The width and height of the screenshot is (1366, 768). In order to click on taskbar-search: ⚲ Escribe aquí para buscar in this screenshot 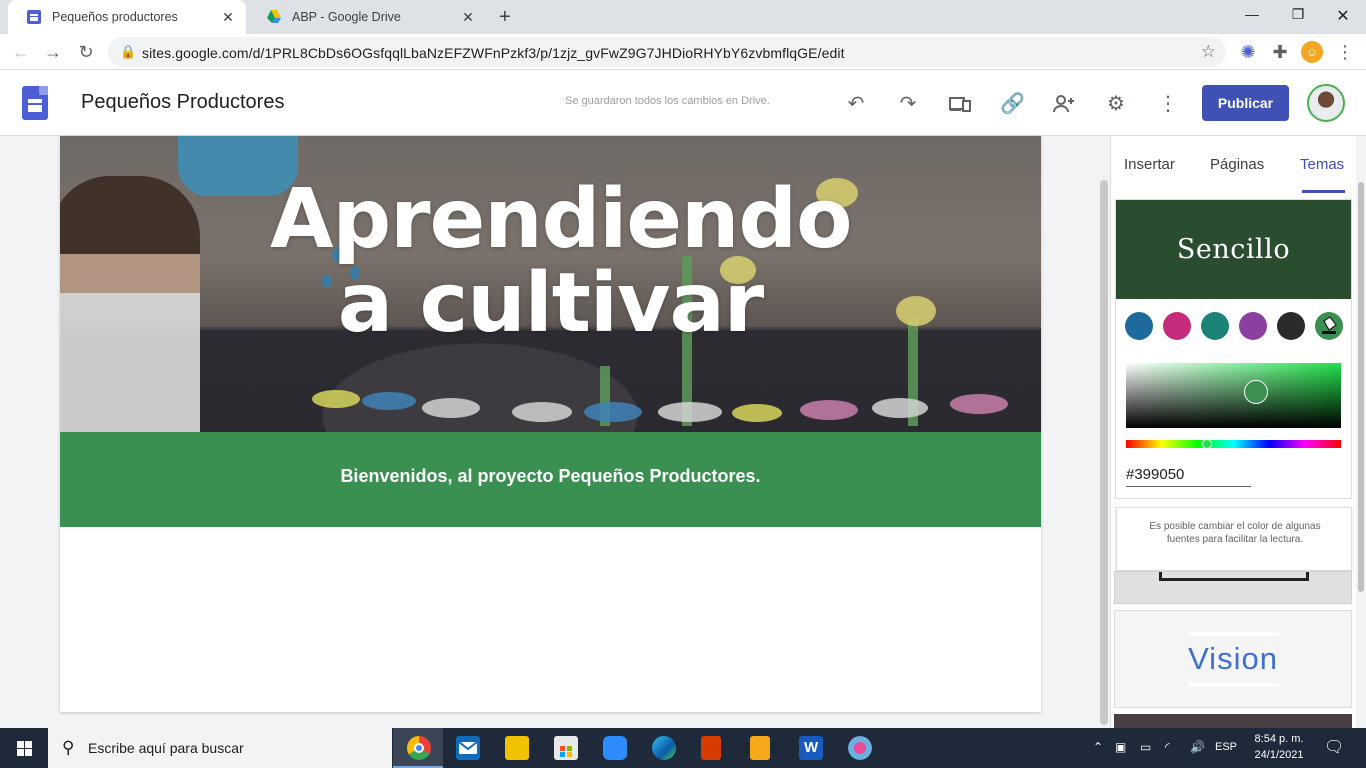, I will do `click(220, 748)`.